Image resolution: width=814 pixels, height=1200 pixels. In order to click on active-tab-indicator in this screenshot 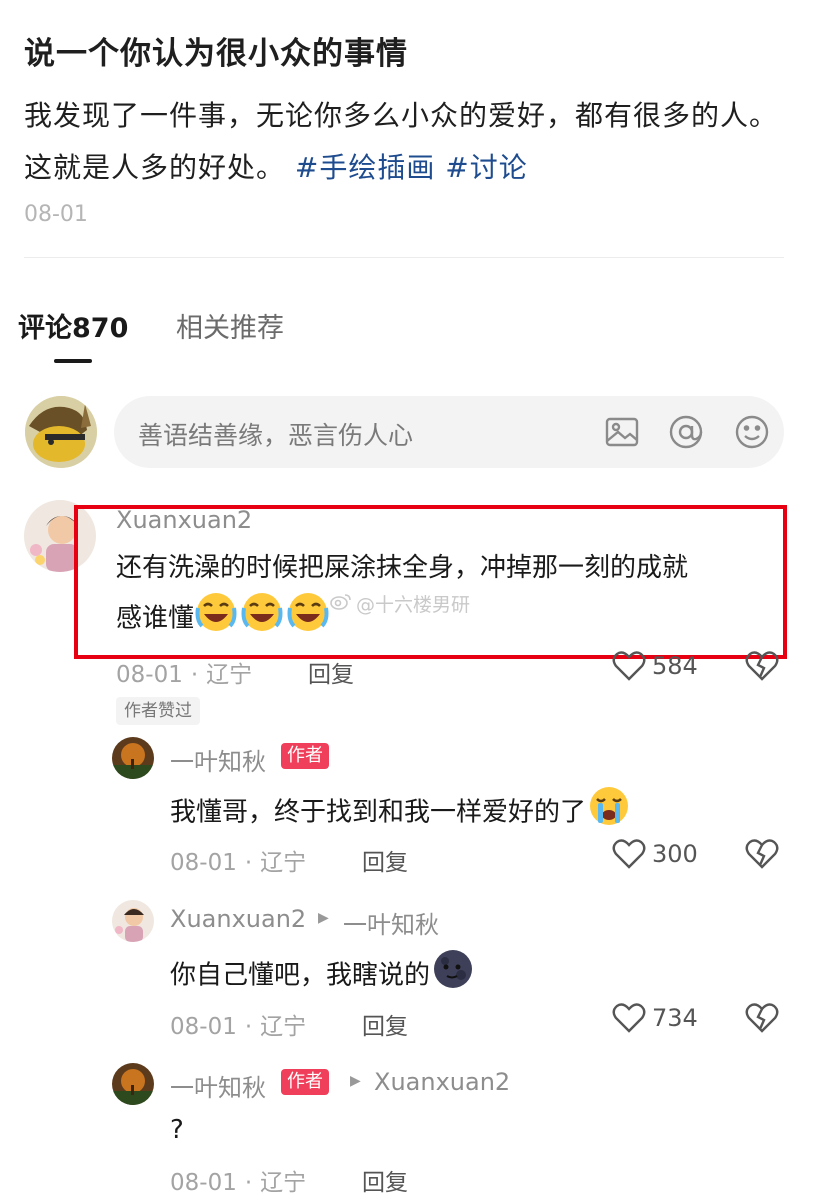, I will do `click(73, 361)`.